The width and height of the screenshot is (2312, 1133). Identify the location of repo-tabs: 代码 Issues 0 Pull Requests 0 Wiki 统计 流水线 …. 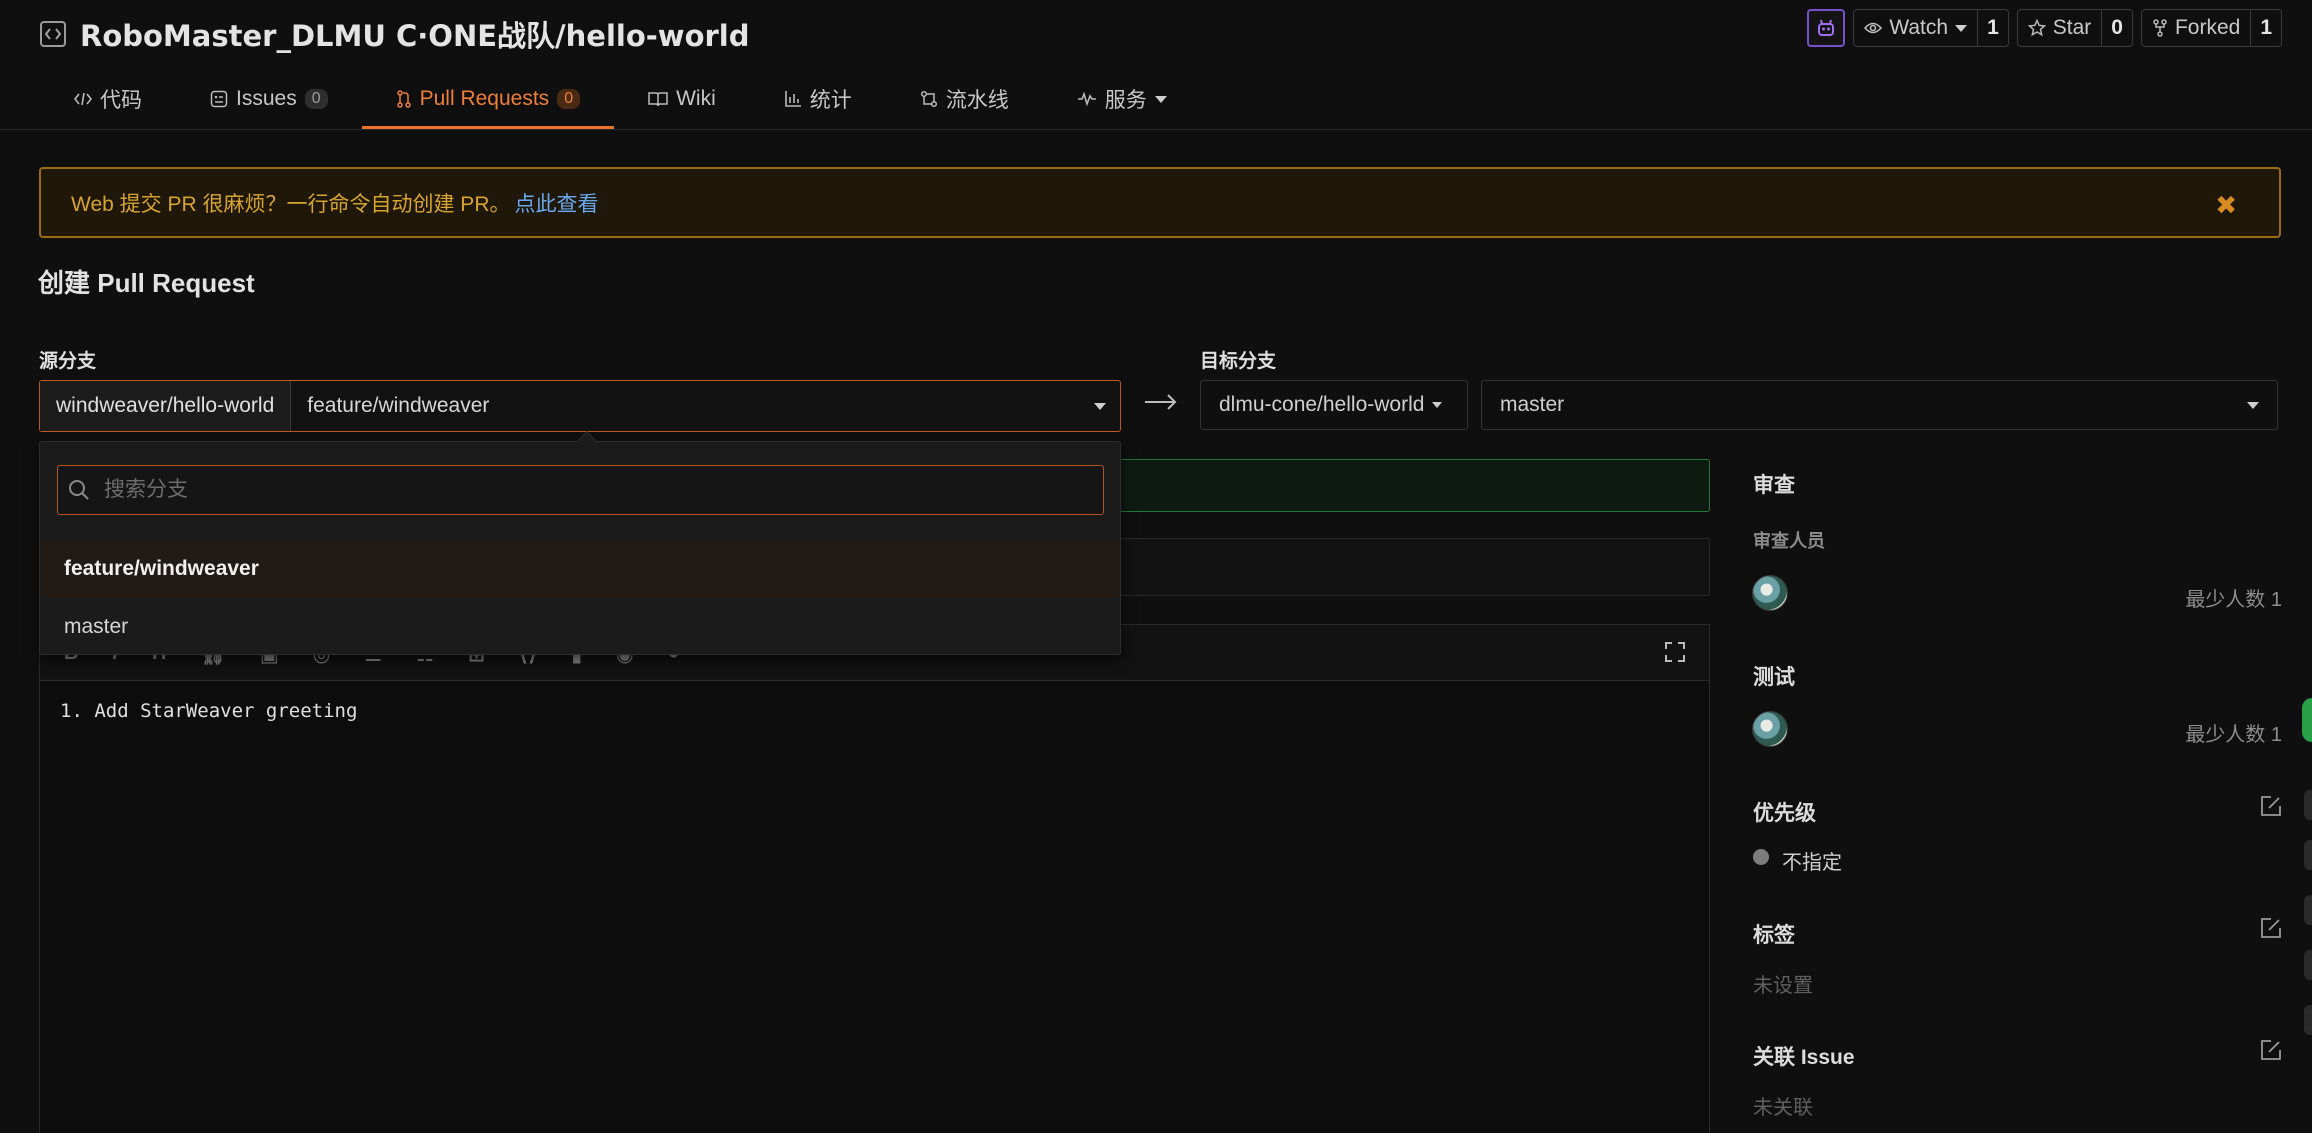
(620, 99).